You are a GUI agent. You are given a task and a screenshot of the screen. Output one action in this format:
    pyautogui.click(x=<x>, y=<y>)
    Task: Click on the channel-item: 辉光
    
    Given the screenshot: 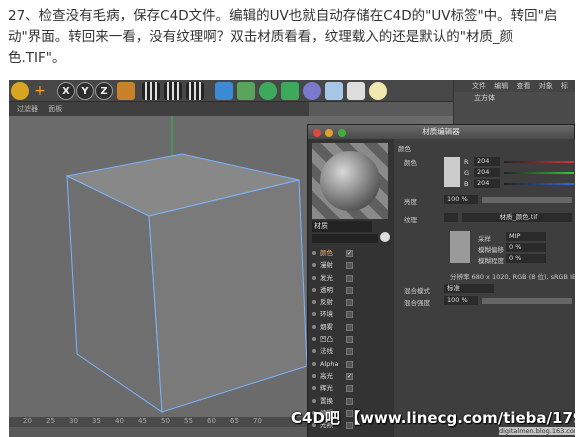 What is the action you would take?
    pyautogui.click(x=351, y=388)
    